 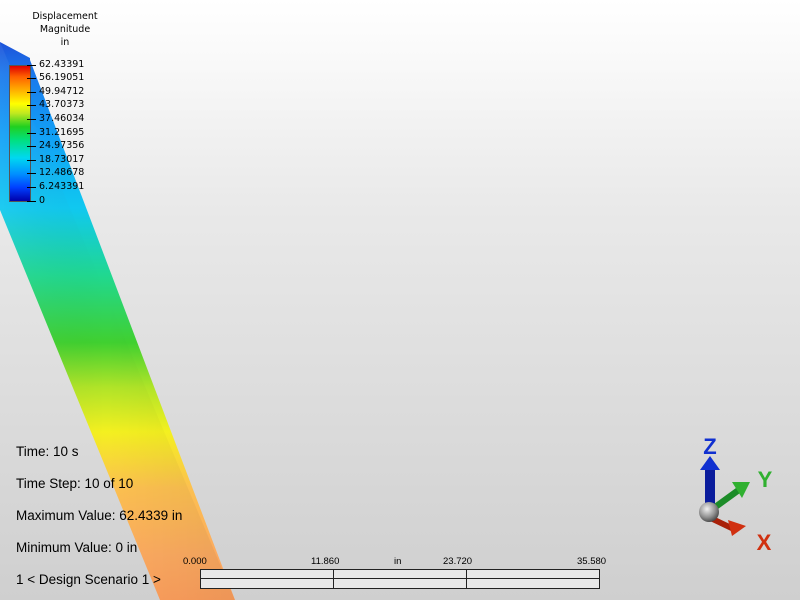 I want to click on legend-title-line: Magnitude, so click(x=65, y=29).